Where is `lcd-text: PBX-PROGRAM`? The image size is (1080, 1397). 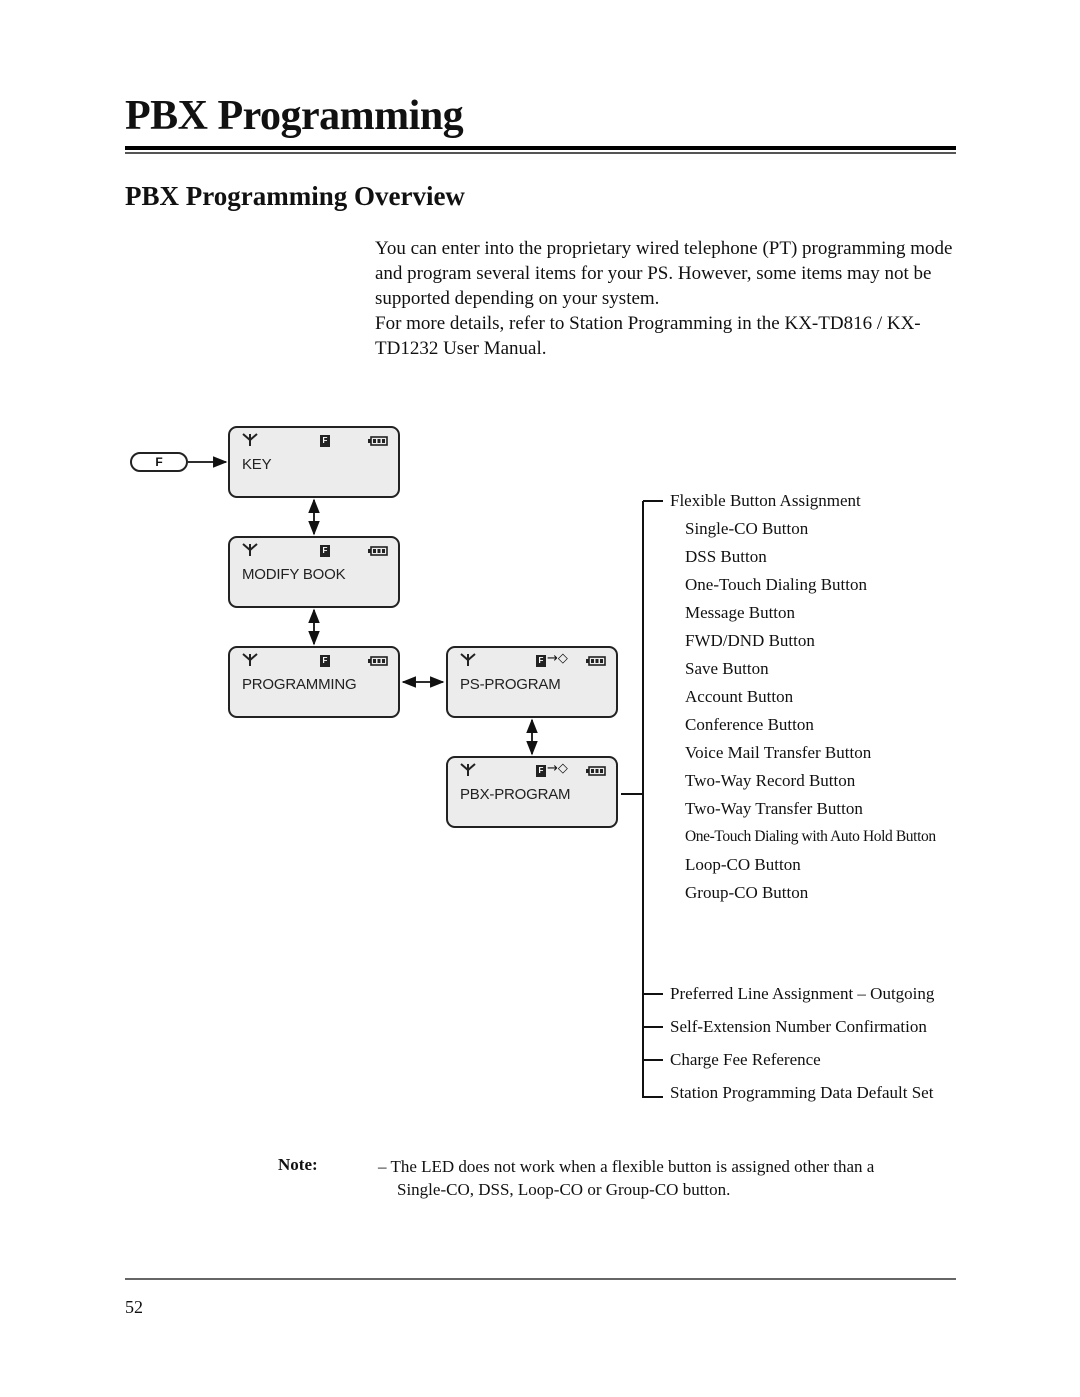
lcd-text: PBX-PROGRAM is located at coordinates (515, 794).